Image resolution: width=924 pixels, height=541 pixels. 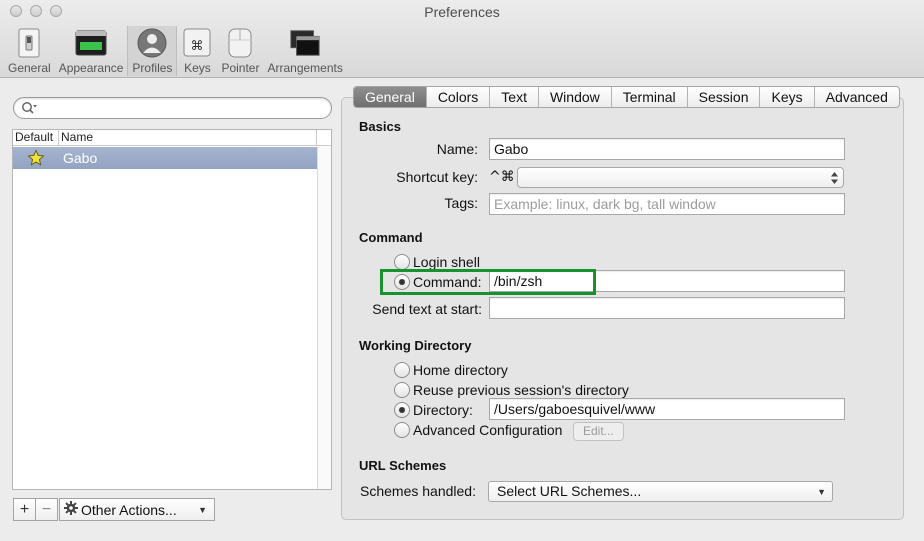 I want to click on profiles-person-icon, so click(x=152, y=43).